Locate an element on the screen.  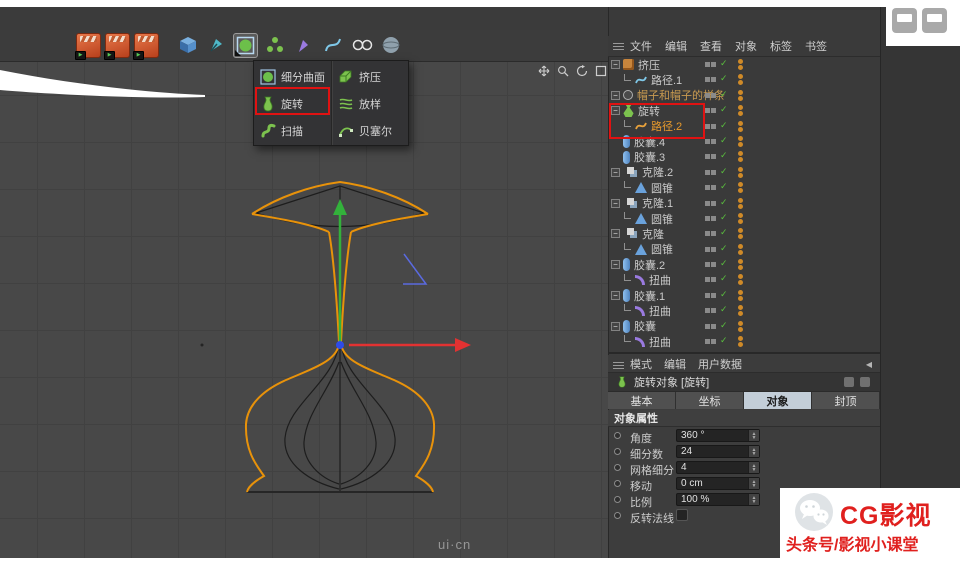
menu-item-loft: 放样 is located at coordinates (370, 103).